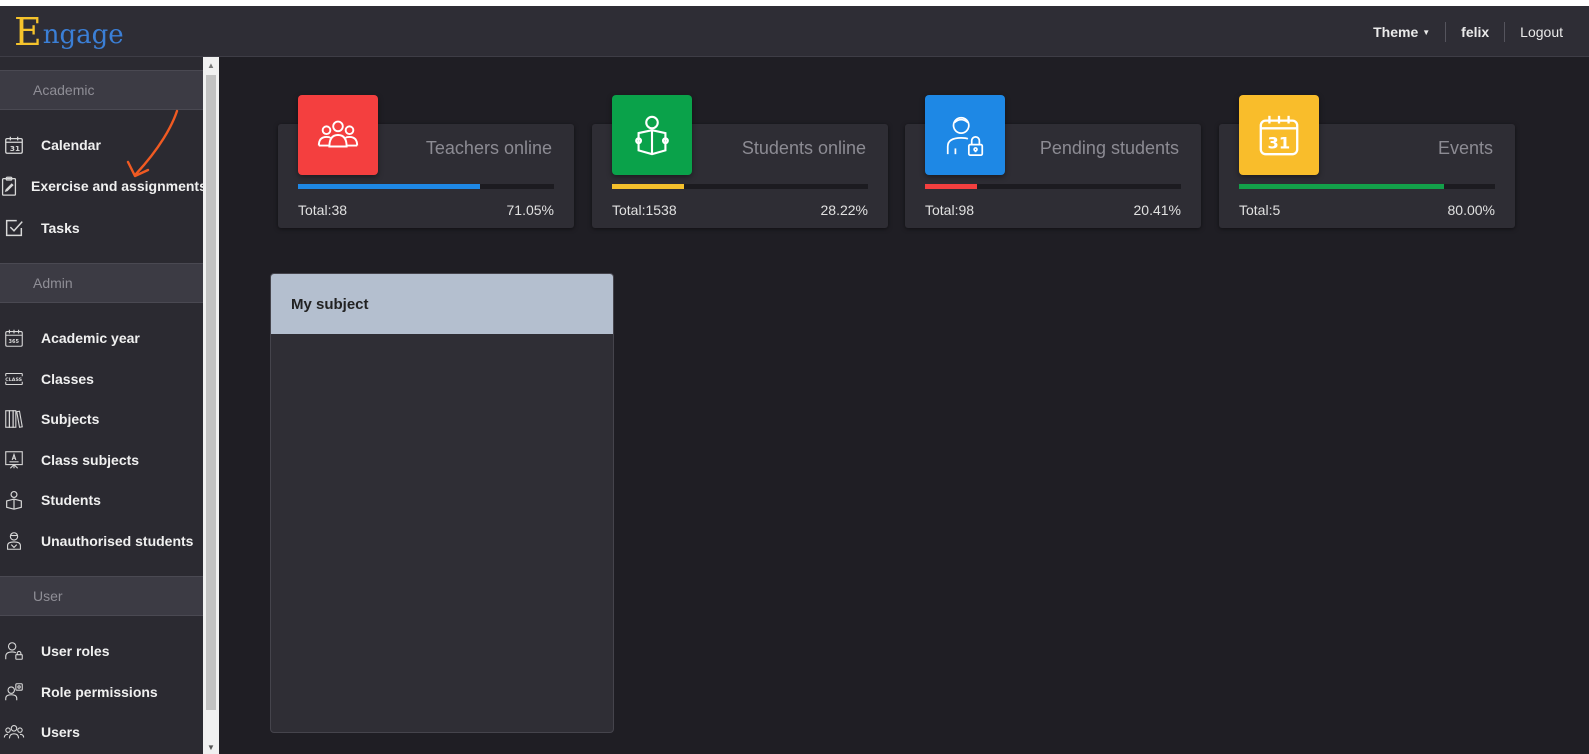  I want to click on locked-user-icon, so click(965, 135).